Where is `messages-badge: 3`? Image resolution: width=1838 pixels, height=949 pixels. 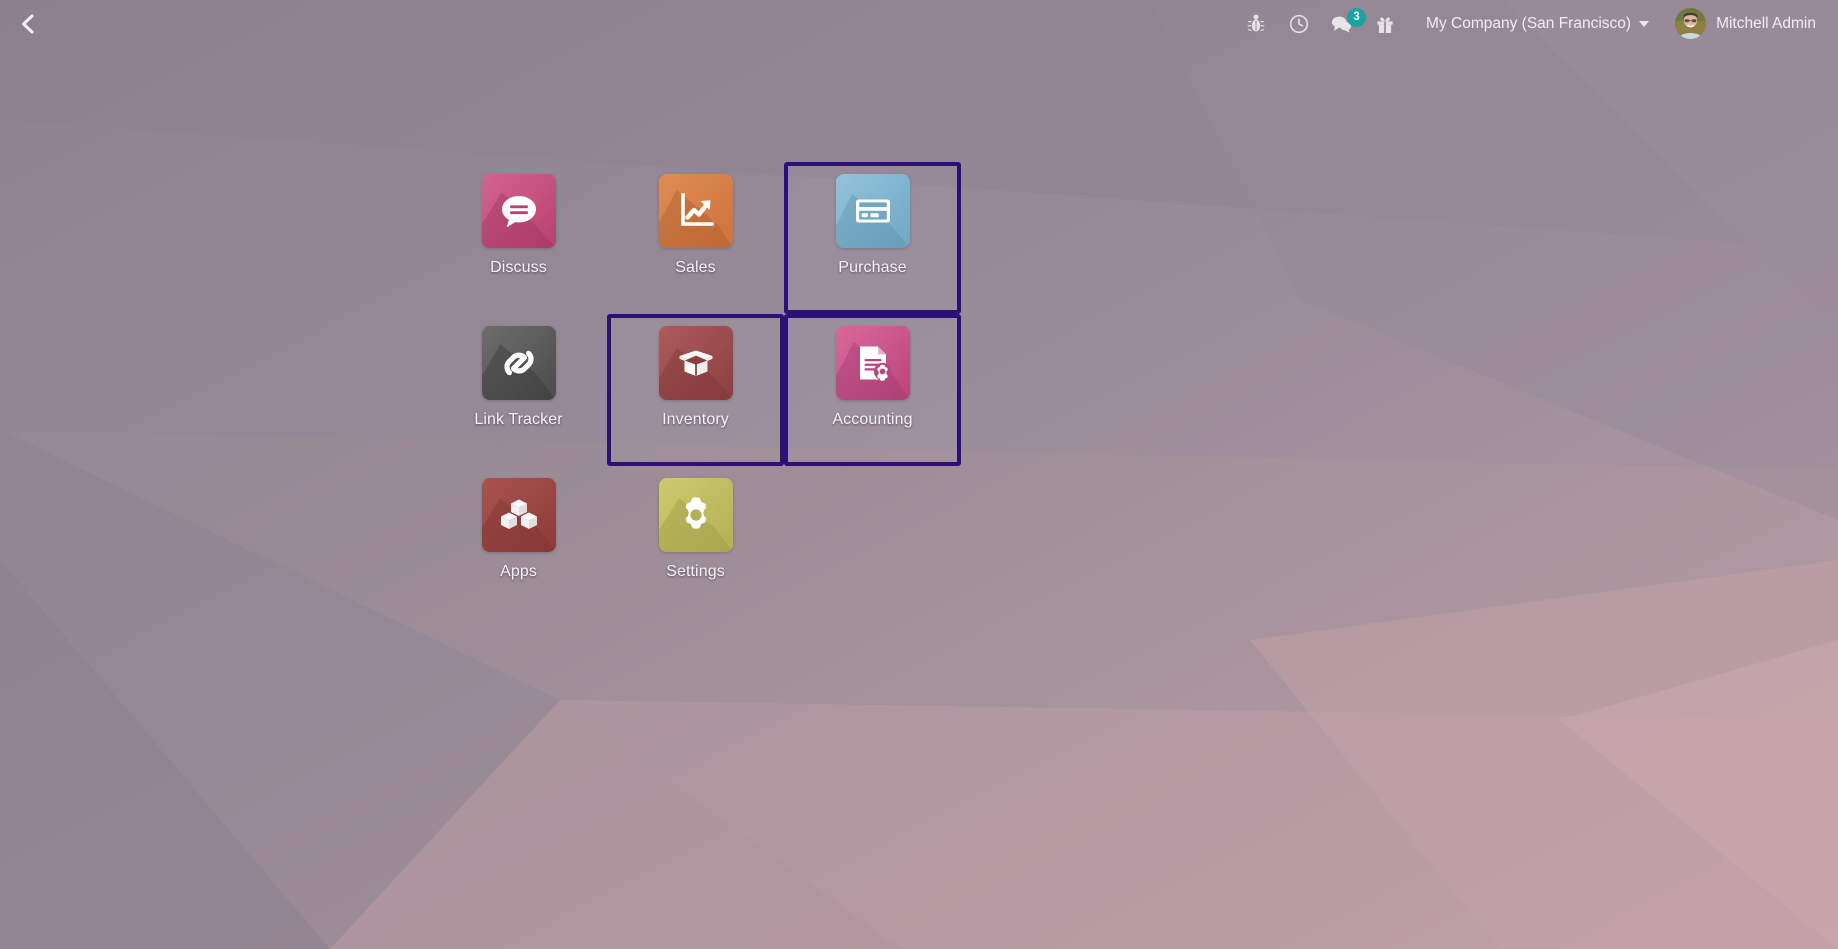 messages-badge: 3 is located at coordinates (1357, 17).